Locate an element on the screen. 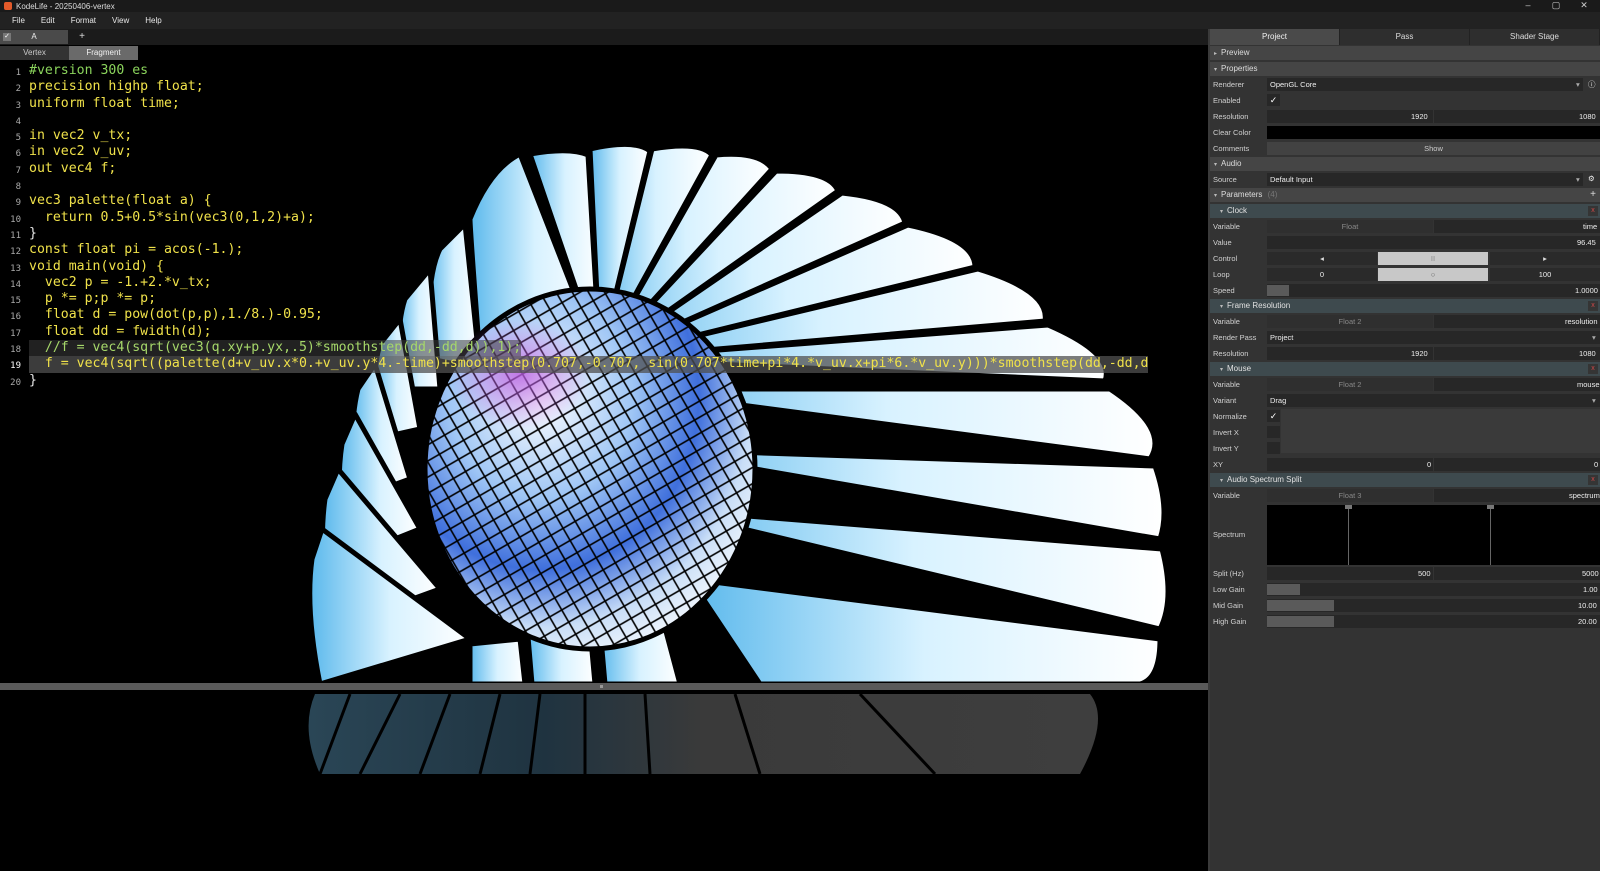 The image size is (1600, 871). resolution-width-value: 1920 is located at coordinates (1419, 116).